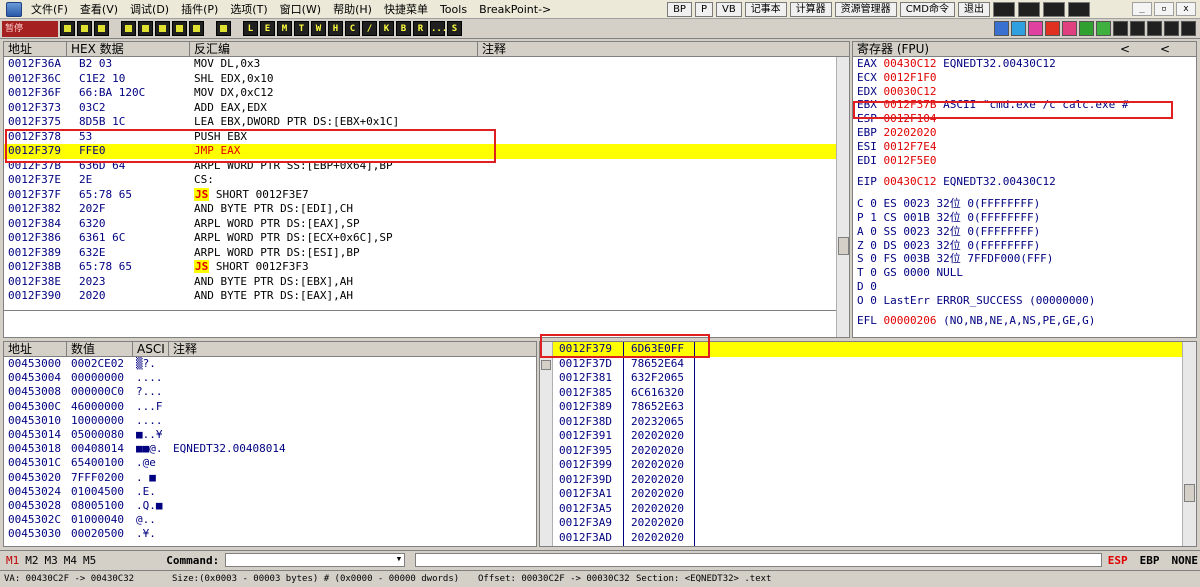  Describe the element at coordinates (1189, 444) in the screenshot. I see `stack-scrollbar` at that location.